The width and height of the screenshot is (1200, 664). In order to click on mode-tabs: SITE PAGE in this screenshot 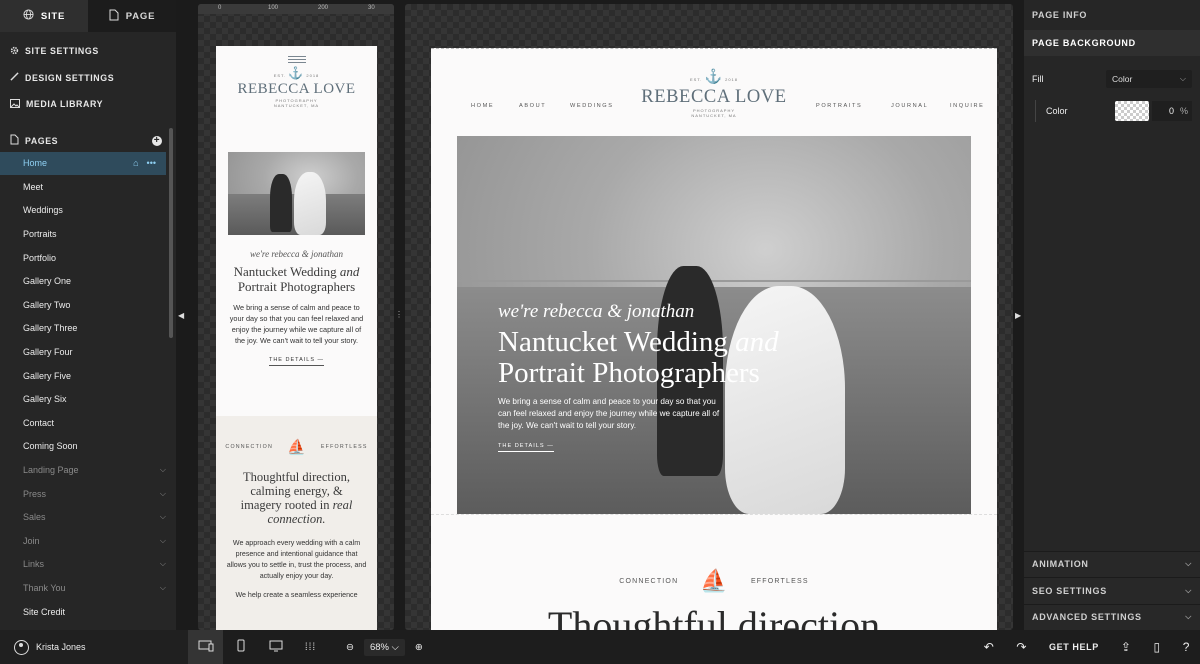, I will do `click(88, 16)`.